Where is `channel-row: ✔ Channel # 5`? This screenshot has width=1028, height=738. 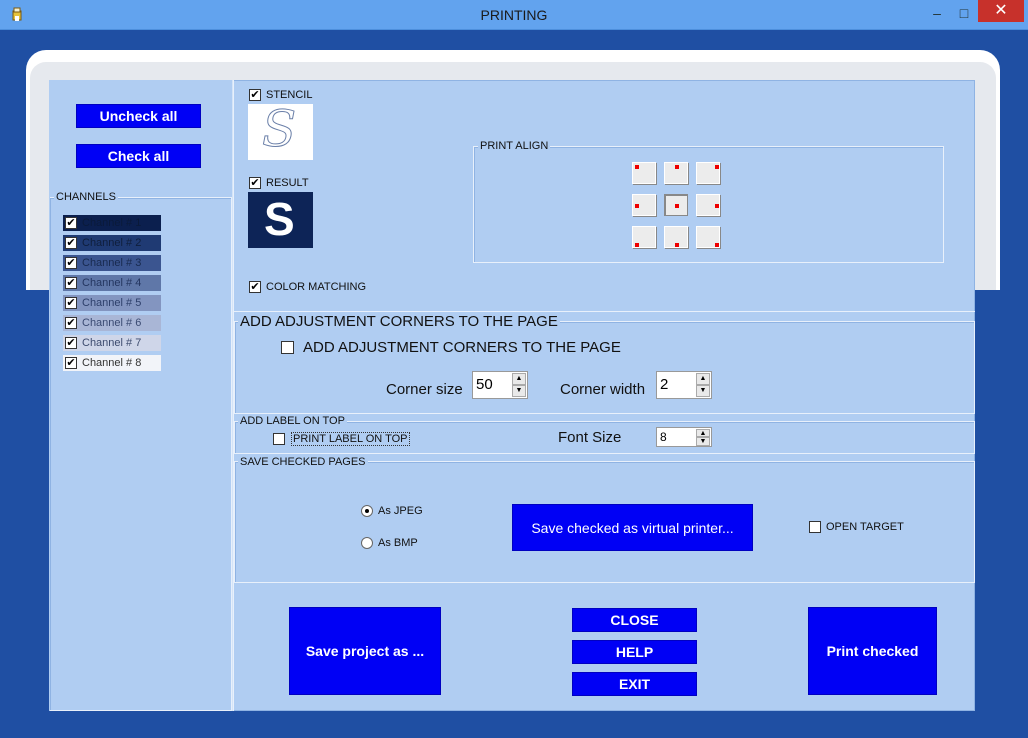
channel-row: ✔ Channel # 5 is located at coordinates (112, 303).